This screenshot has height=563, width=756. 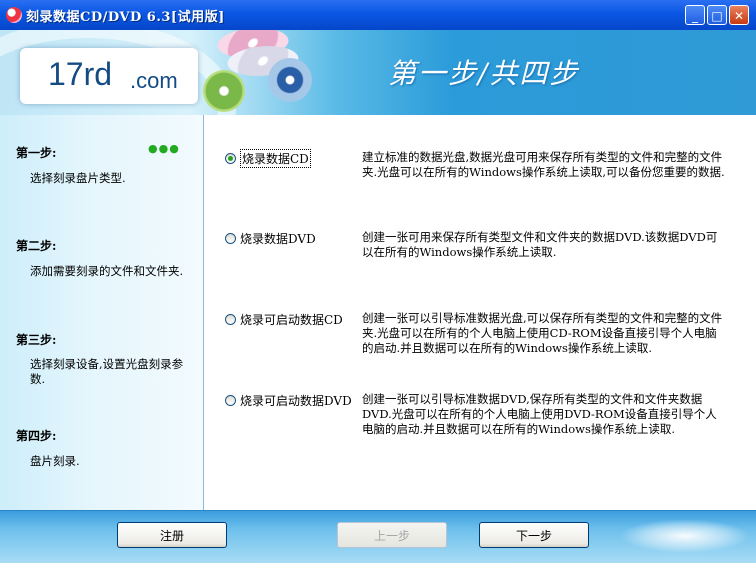 What do you see at coordinates (172, 535) in the screenshot?
I see `register-button: 注册` at bounding box center [172, 535].